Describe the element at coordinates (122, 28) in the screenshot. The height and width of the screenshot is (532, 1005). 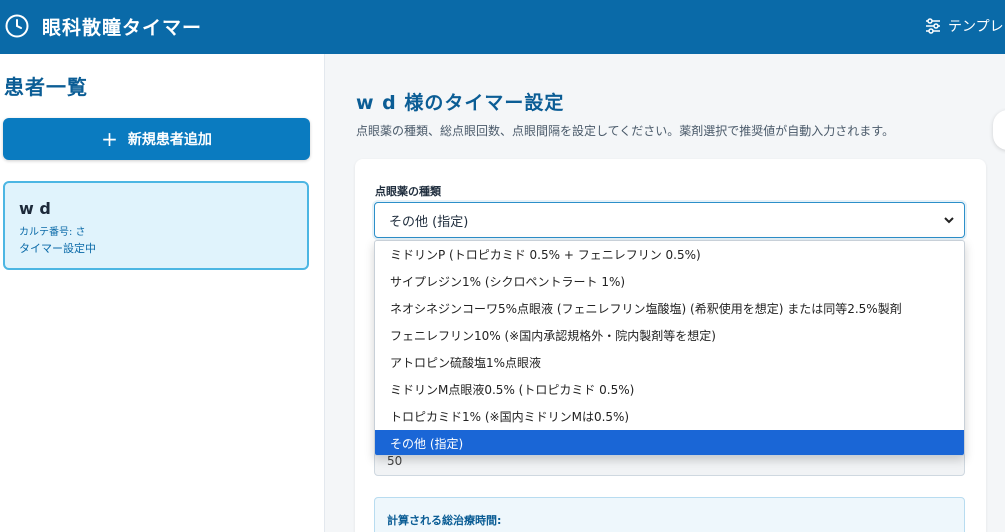
I see `app-title: 眼科散瞳タイマー` at that location.